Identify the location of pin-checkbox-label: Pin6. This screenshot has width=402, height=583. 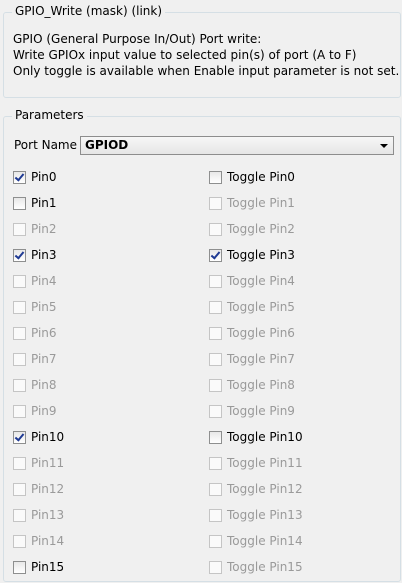
(44, 333).